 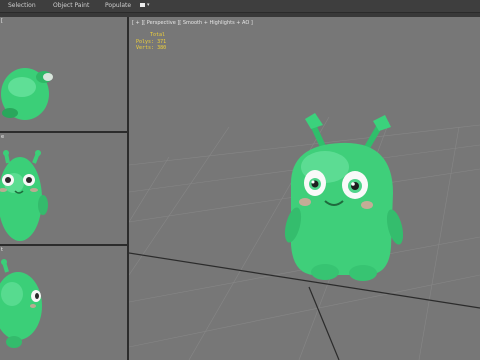 I want to click on viewport-left: t, so click(x=63, y=303).